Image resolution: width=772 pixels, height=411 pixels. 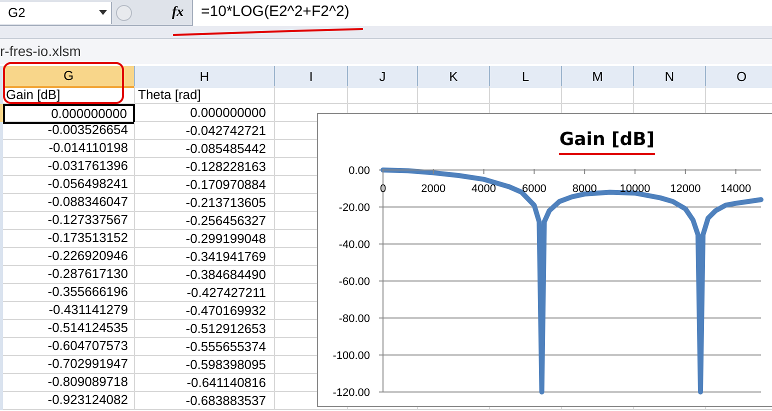 I want to click on workbook-title: r-fres-io.xlsm, so click(x=40, y=51).